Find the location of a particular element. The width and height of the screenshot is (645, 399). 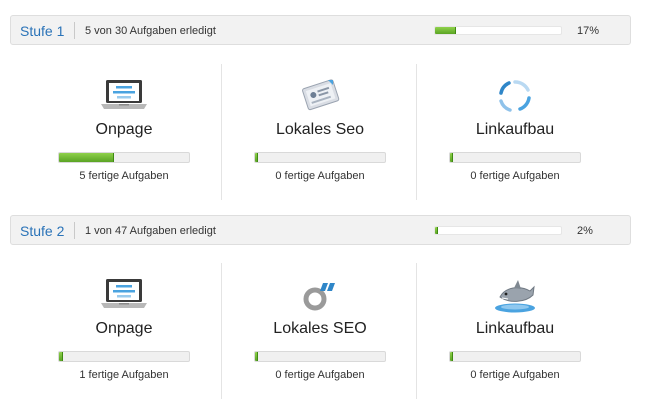

category-title: Lokales Seo is located at coordinates (320, 129).